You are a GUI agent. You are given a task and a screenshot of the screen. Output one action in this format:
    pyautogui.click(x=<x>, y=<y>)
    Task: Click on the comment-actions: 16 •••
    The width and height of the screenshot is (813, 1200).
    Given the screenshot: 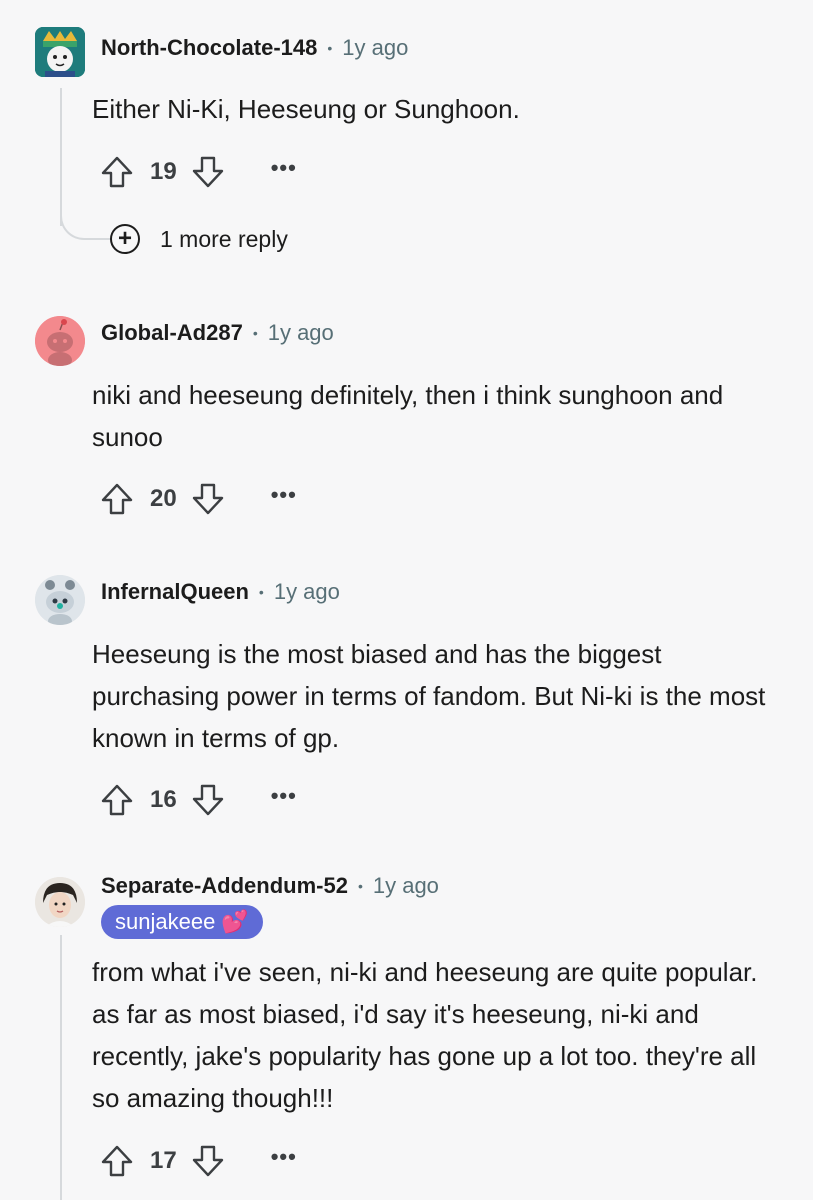 What is the action you would take?
    pyautogui.click(x=198, y=800)
    